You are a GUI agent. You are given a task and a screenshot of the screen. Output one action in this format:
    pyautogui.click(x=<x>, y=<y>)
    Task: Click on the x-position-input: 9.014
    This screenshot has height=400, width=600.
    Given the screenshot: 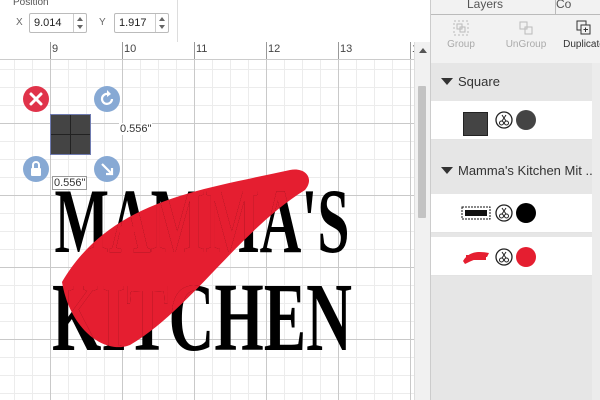 What is the action you would take?
    pyautogui.click(x=58, y=23)
    